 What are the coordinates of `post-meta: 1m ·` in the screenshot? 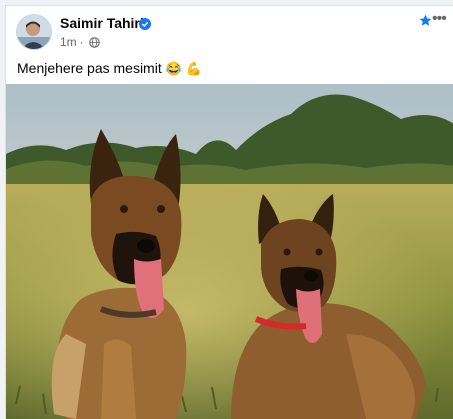 It's located at (80, 42).